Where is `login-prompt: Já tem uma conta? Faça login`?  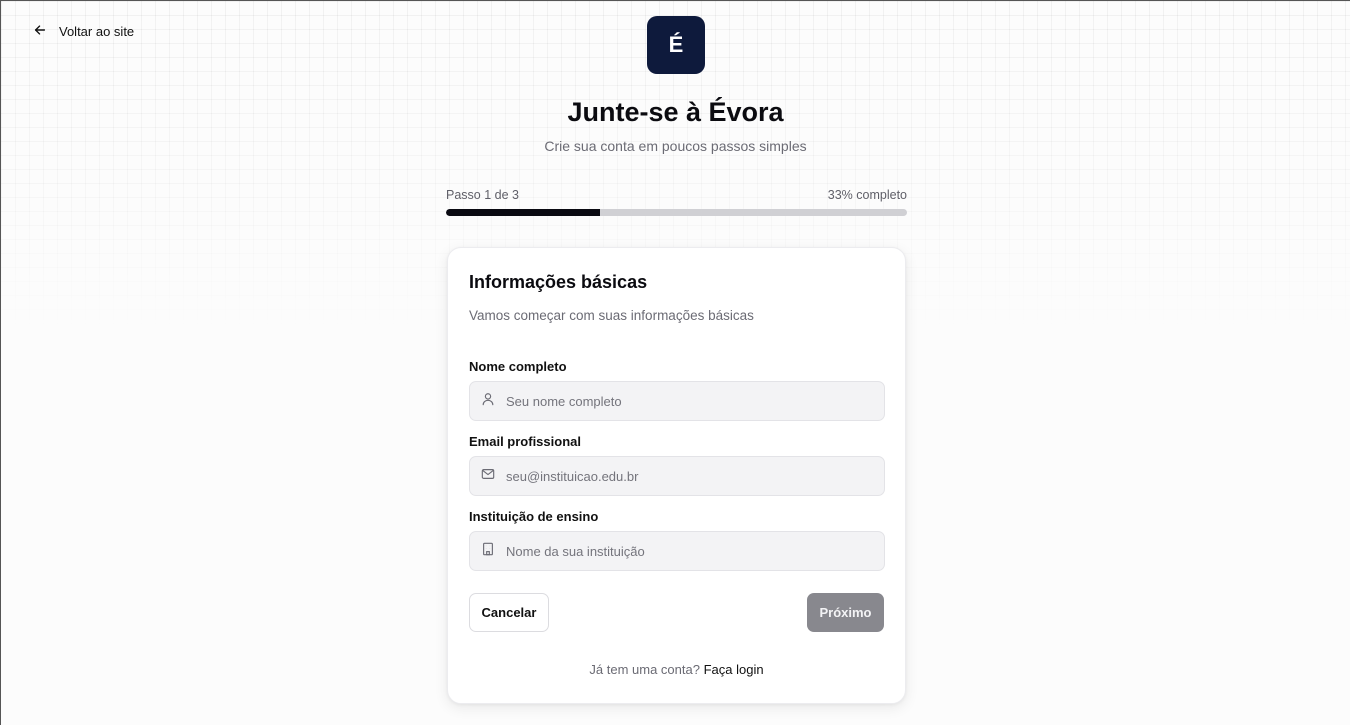 login-prompt: Já tem uma conta? Faça login is located at coordinates (676, 669).